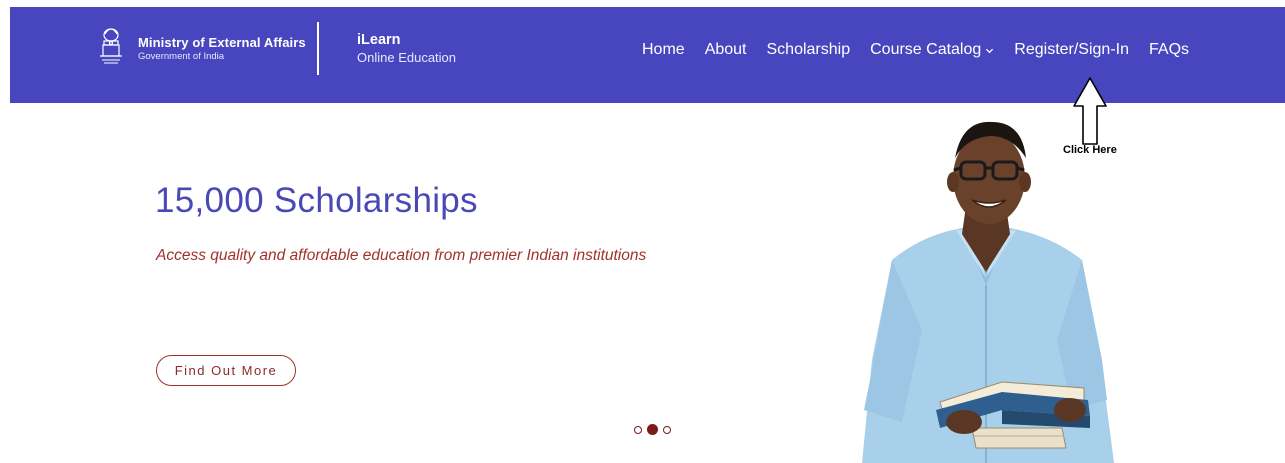 The height and width of the screenshot is (463, 1285). I want to click on nav-course-catalog-label: Course Catalog, so click(926, 49).